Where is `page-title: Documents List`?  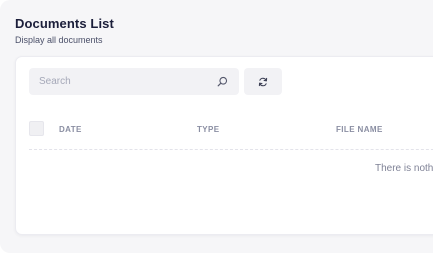
page-title: Documents List is located at coordinates (64, 23).